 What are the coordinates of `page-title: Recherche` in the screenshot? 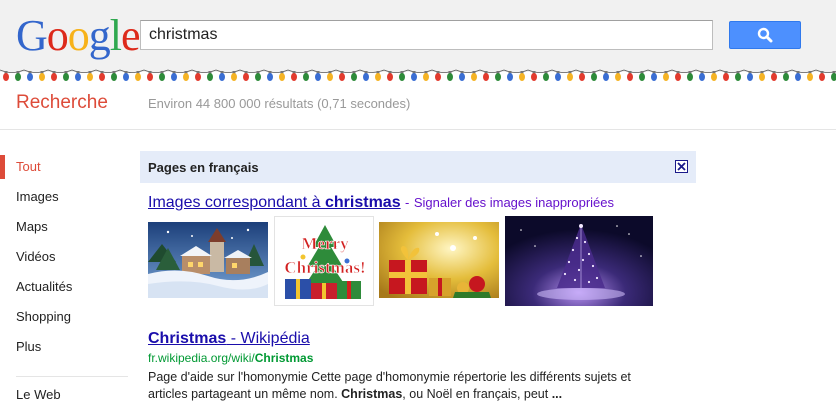 It's located at (62, 102).